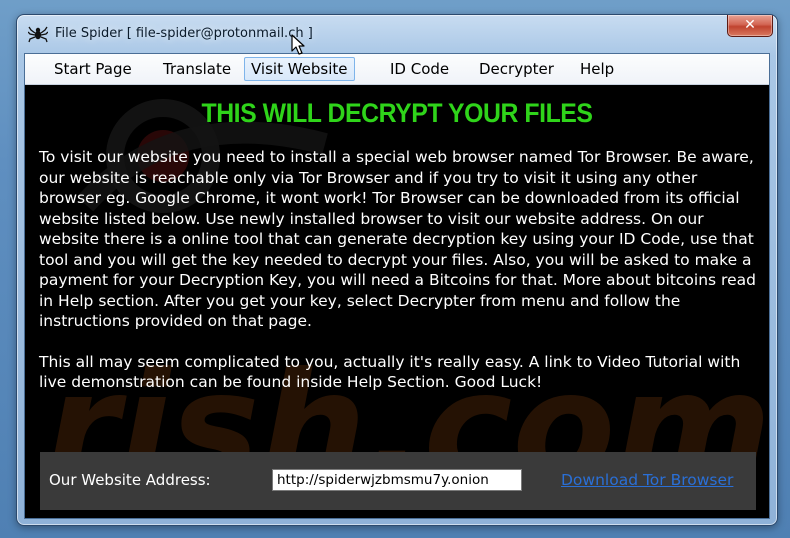  I want to click on onion-address-field, so click(397, 480).